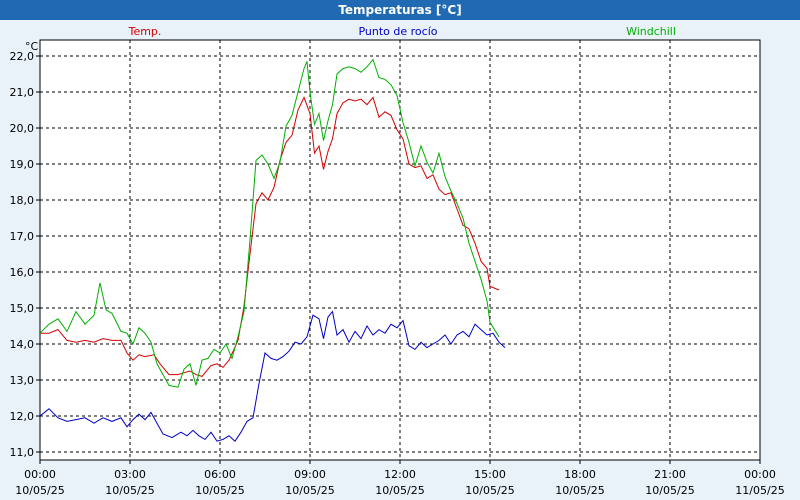  I want to click on x-tick-date-label: 11/05/25, so click(759, 490).